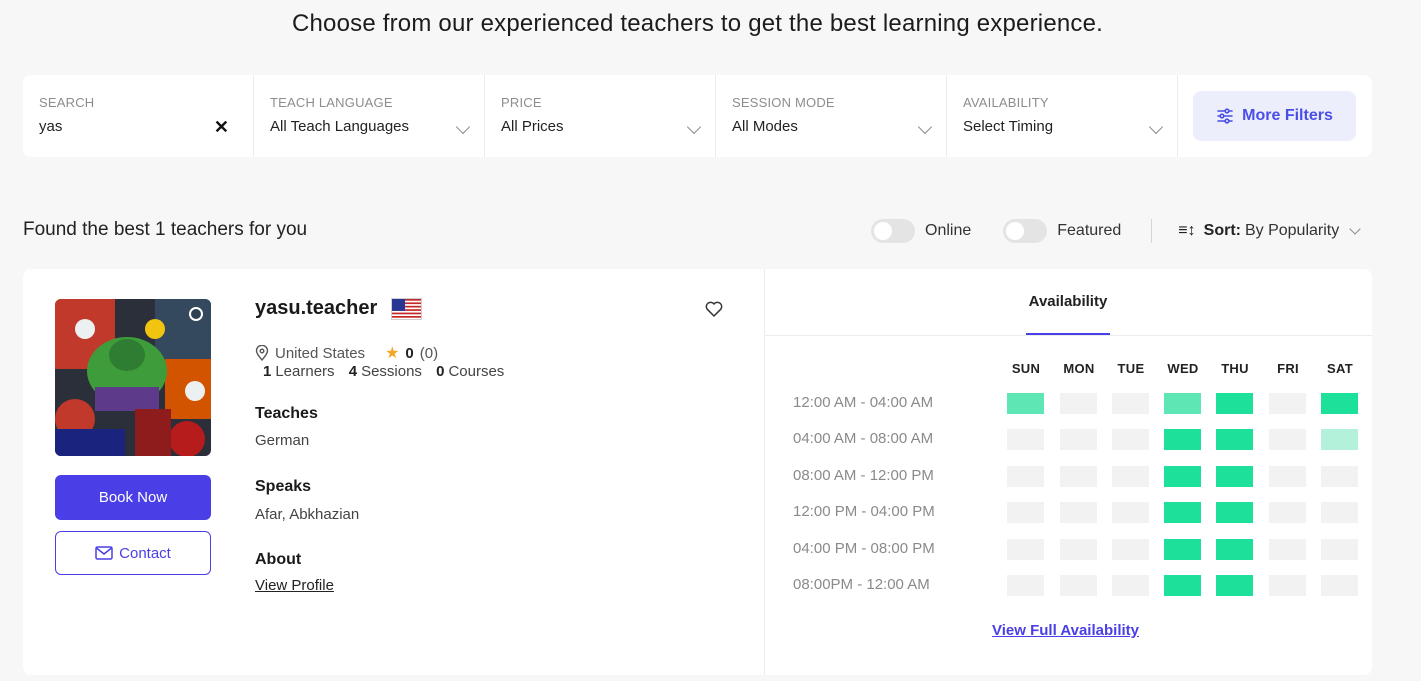  I want to click on availability-label: AVAILABILITY, so click(1006, 102).